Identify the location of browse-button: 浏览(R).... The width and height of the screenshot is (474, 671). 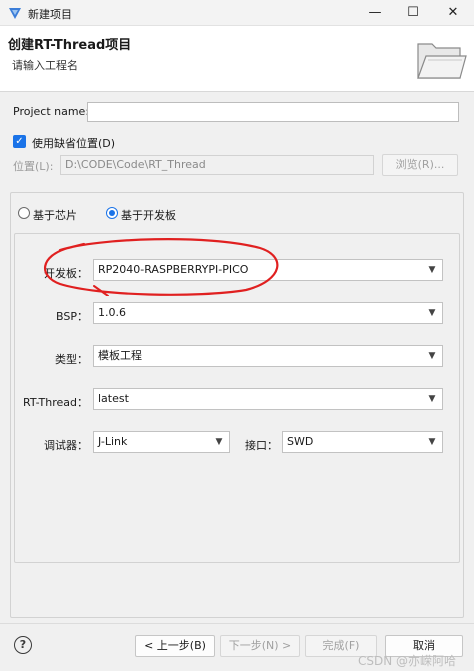
(420, 165).